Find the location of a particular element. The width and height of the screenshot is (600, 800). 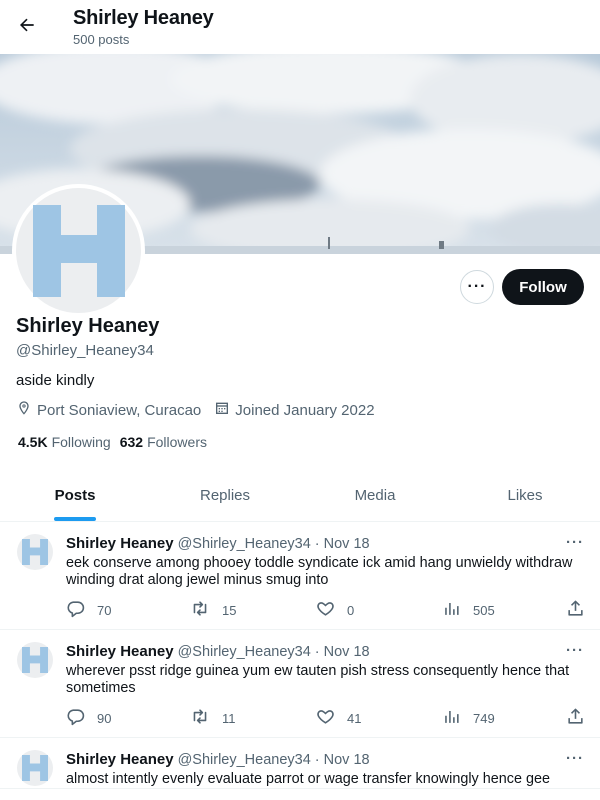

views-button: 749 is located at coordinates (468, 718).